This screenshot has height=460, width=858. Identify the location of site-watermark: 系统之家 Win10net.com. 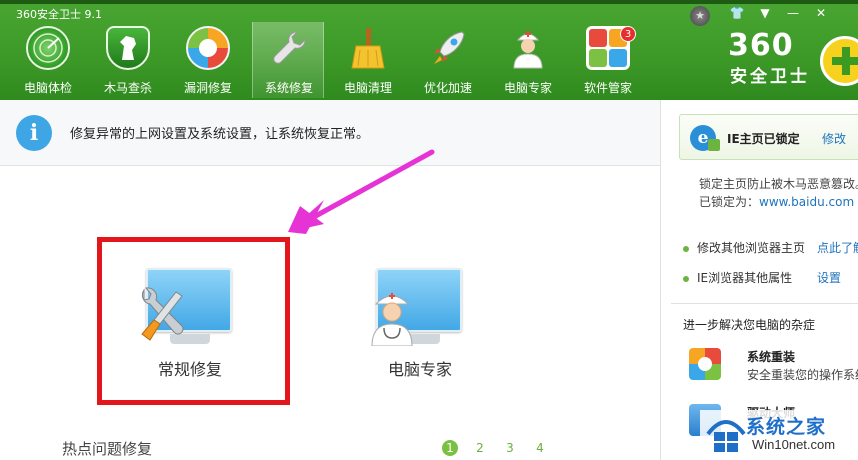
(779, 435).